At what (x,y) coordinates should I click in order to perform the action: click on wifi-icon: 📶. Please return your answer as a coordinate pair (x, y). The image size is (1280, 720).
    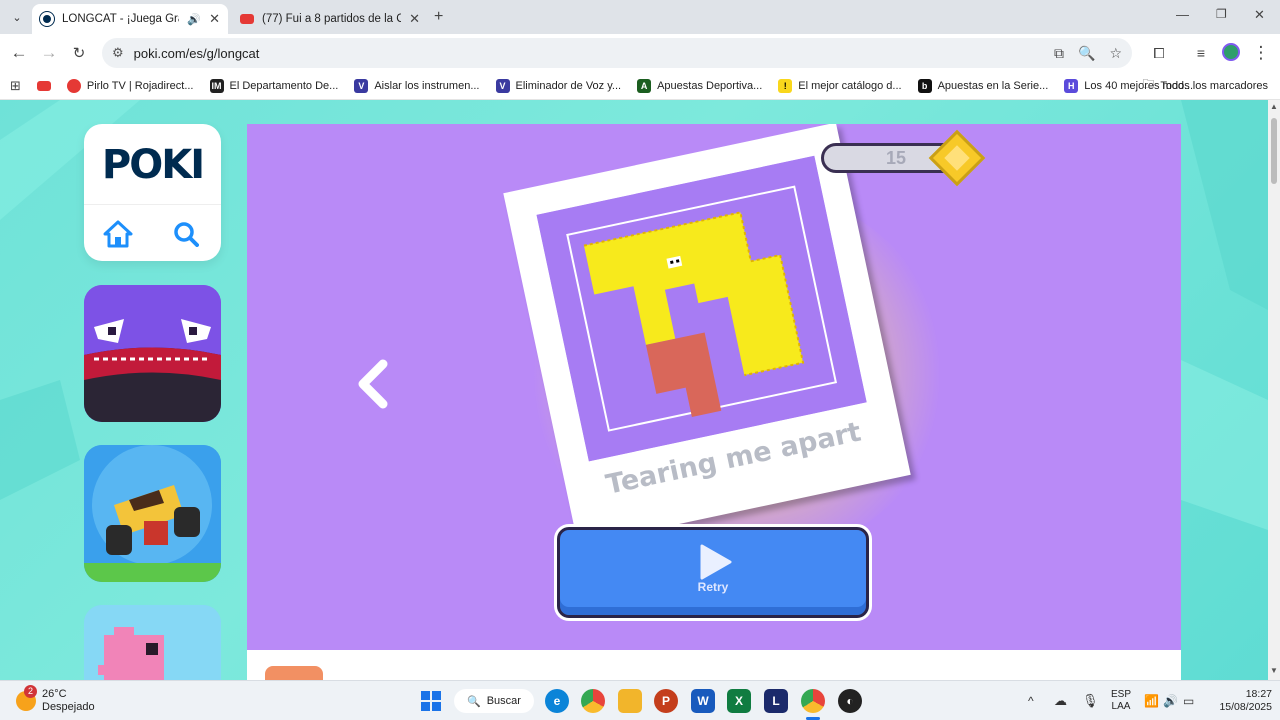
    Looking at the image, I should click on (1151, 701).